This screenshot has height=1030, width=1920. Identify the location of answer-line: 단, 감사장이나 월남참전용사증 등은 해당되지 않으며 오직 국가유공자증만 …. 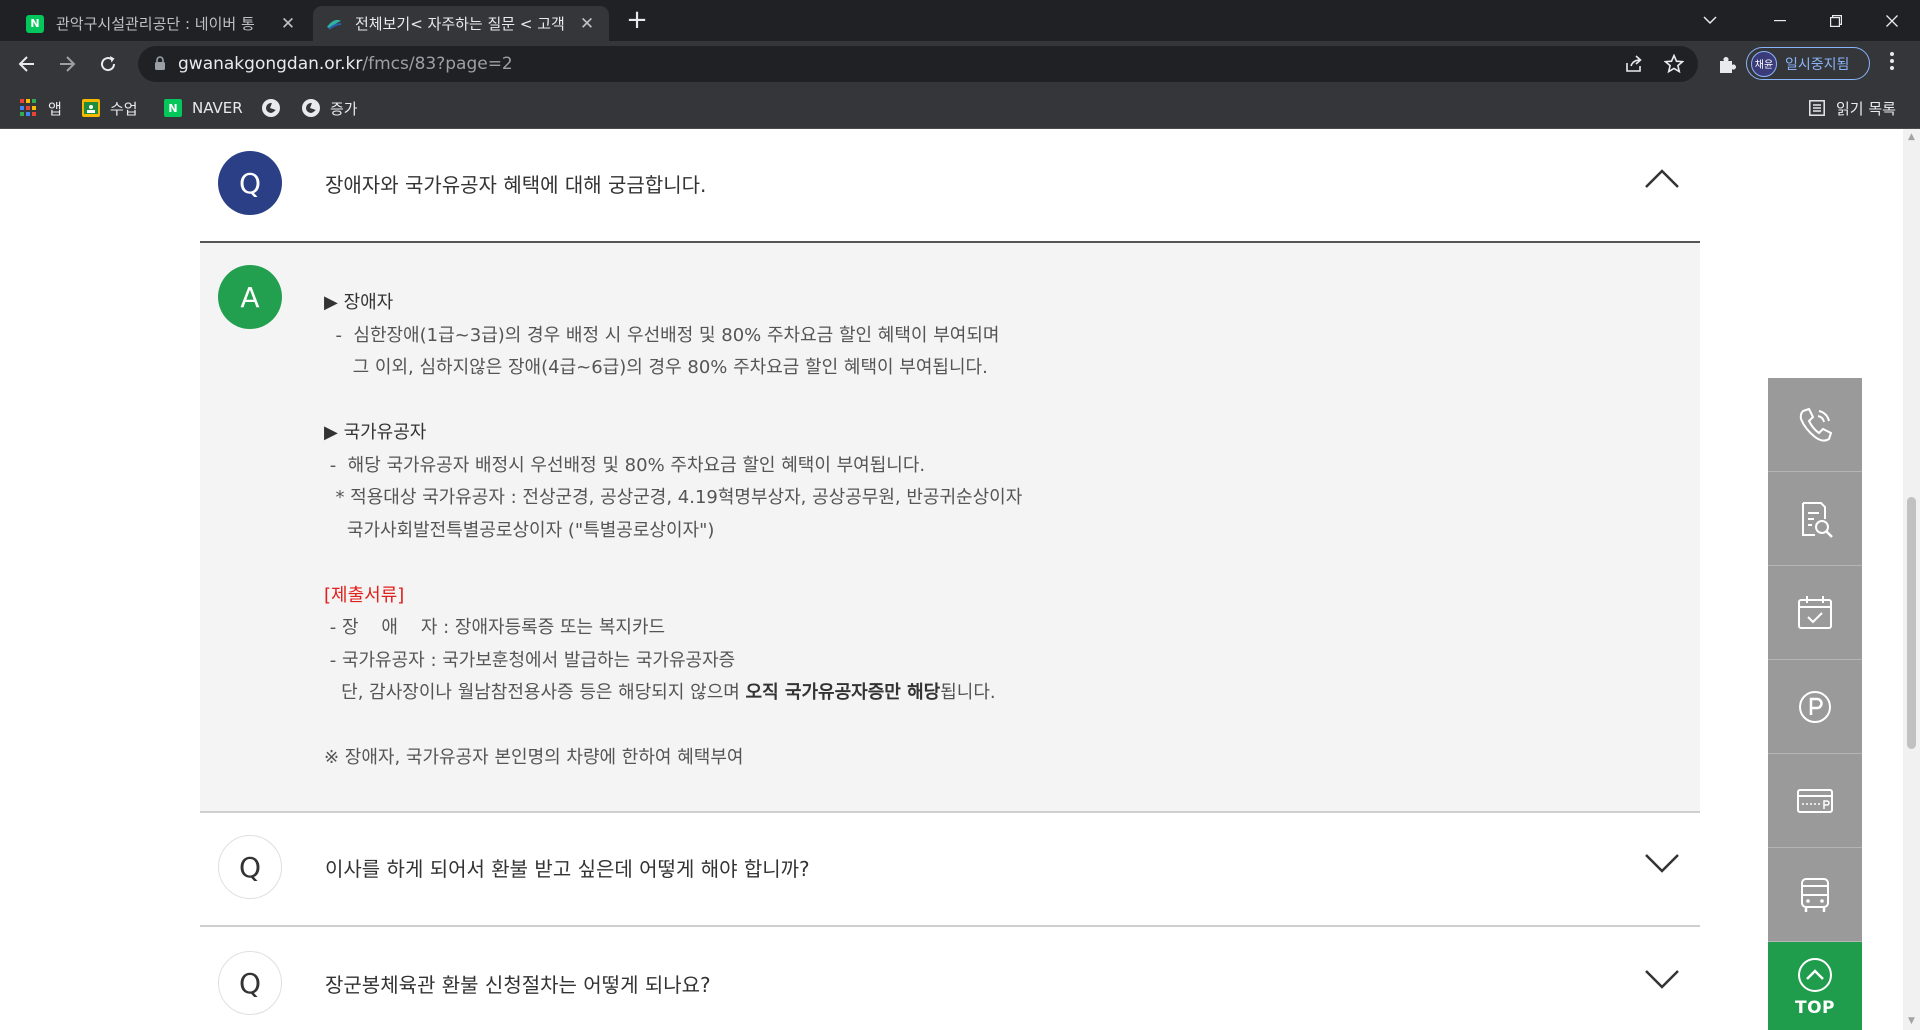
(660, 692).